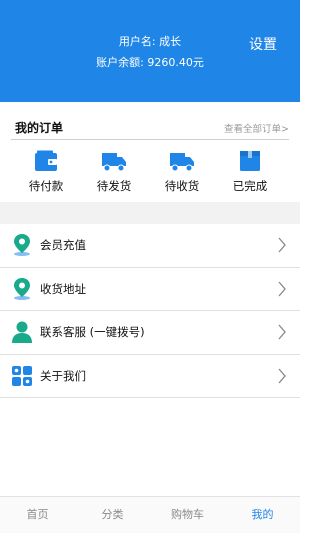 The height and width of the screenshot is (533, 320). What do you see at coordinates (46, 160) in the screenshot?
I see `wallet-icon` at bounding box center [46, 160].